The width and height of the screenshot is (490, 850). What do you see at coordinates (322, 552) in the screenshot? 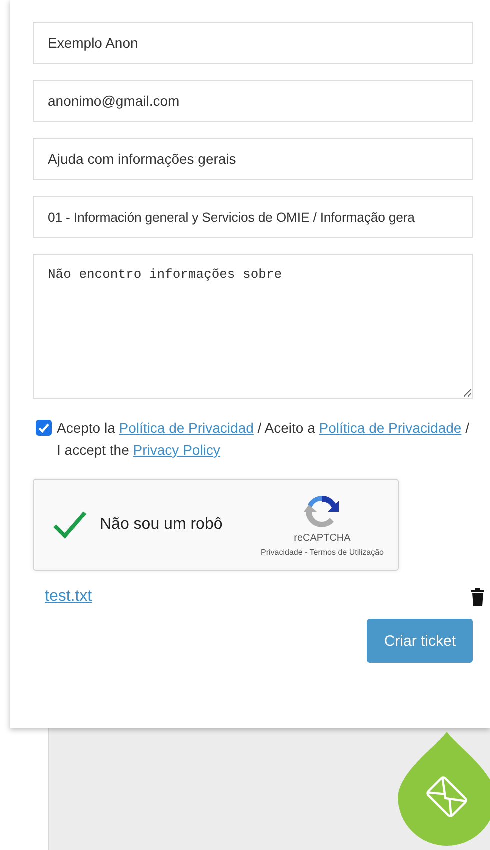
I see `captcha-footer-links: Privacidade - Termos de Utilização` at bounding box center [322, 552].